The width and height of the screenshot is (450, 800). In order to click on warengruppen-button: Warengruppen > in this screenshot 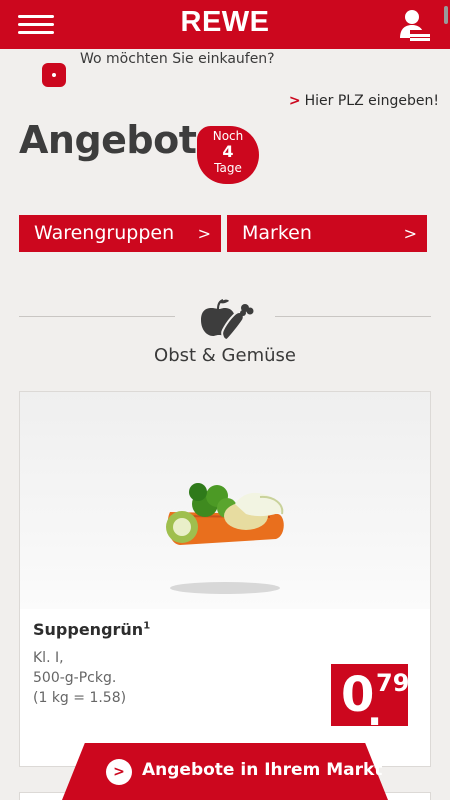, I will do `click(120, 233)`.